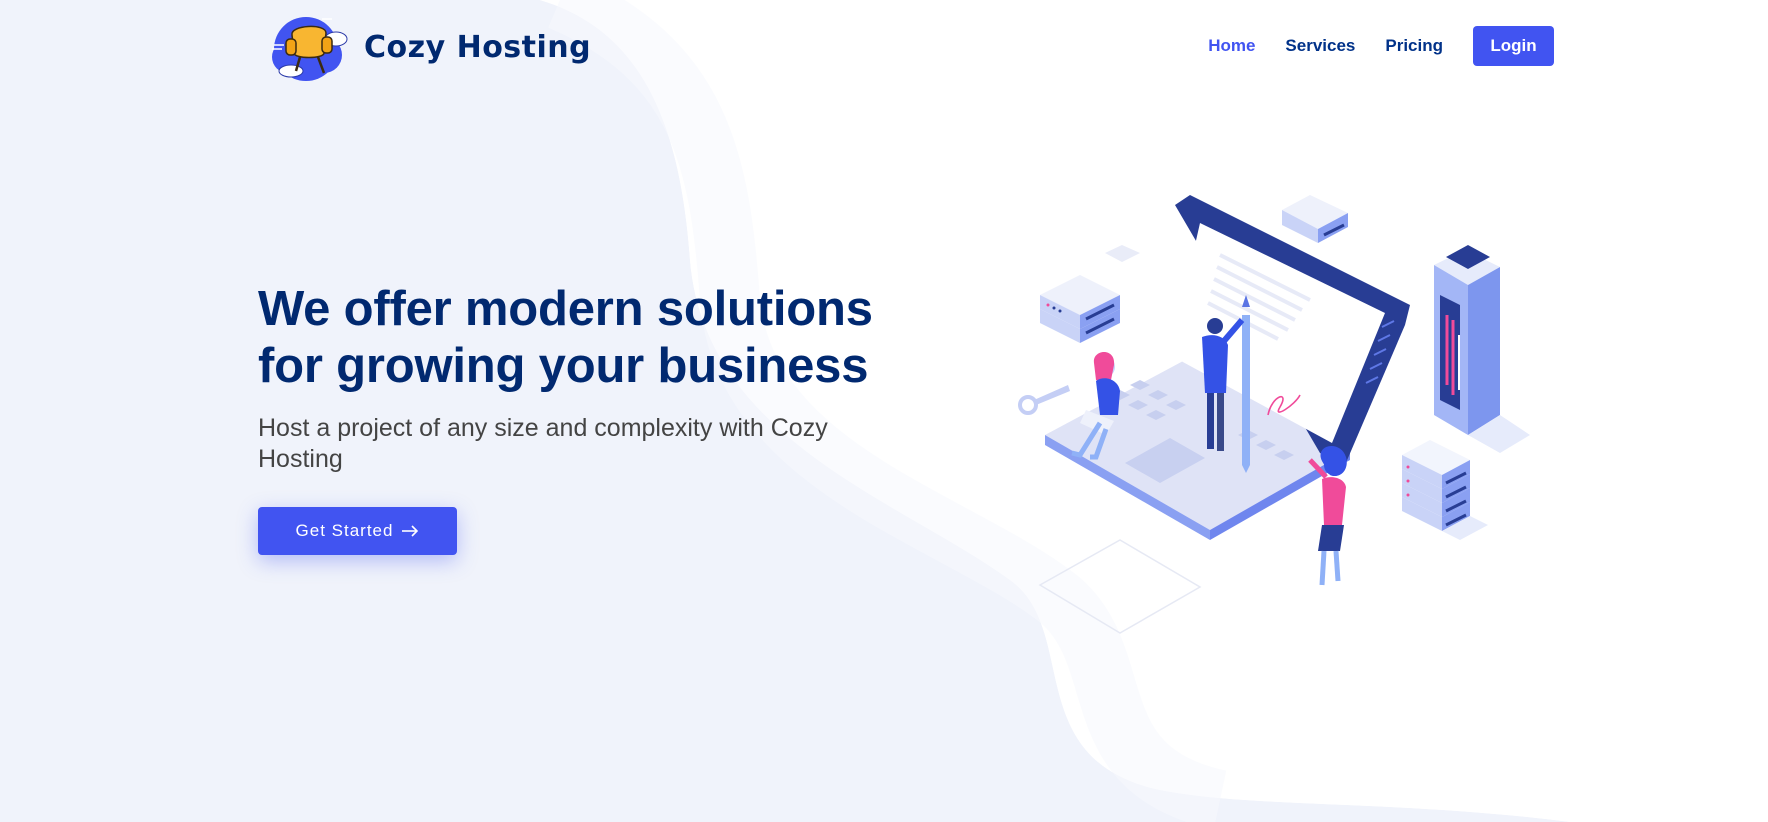  What do you see at coordinates (310, 49) in the screenshot?
I see `armchair-cloud-logo-icon` at bounding box center [310, 49].